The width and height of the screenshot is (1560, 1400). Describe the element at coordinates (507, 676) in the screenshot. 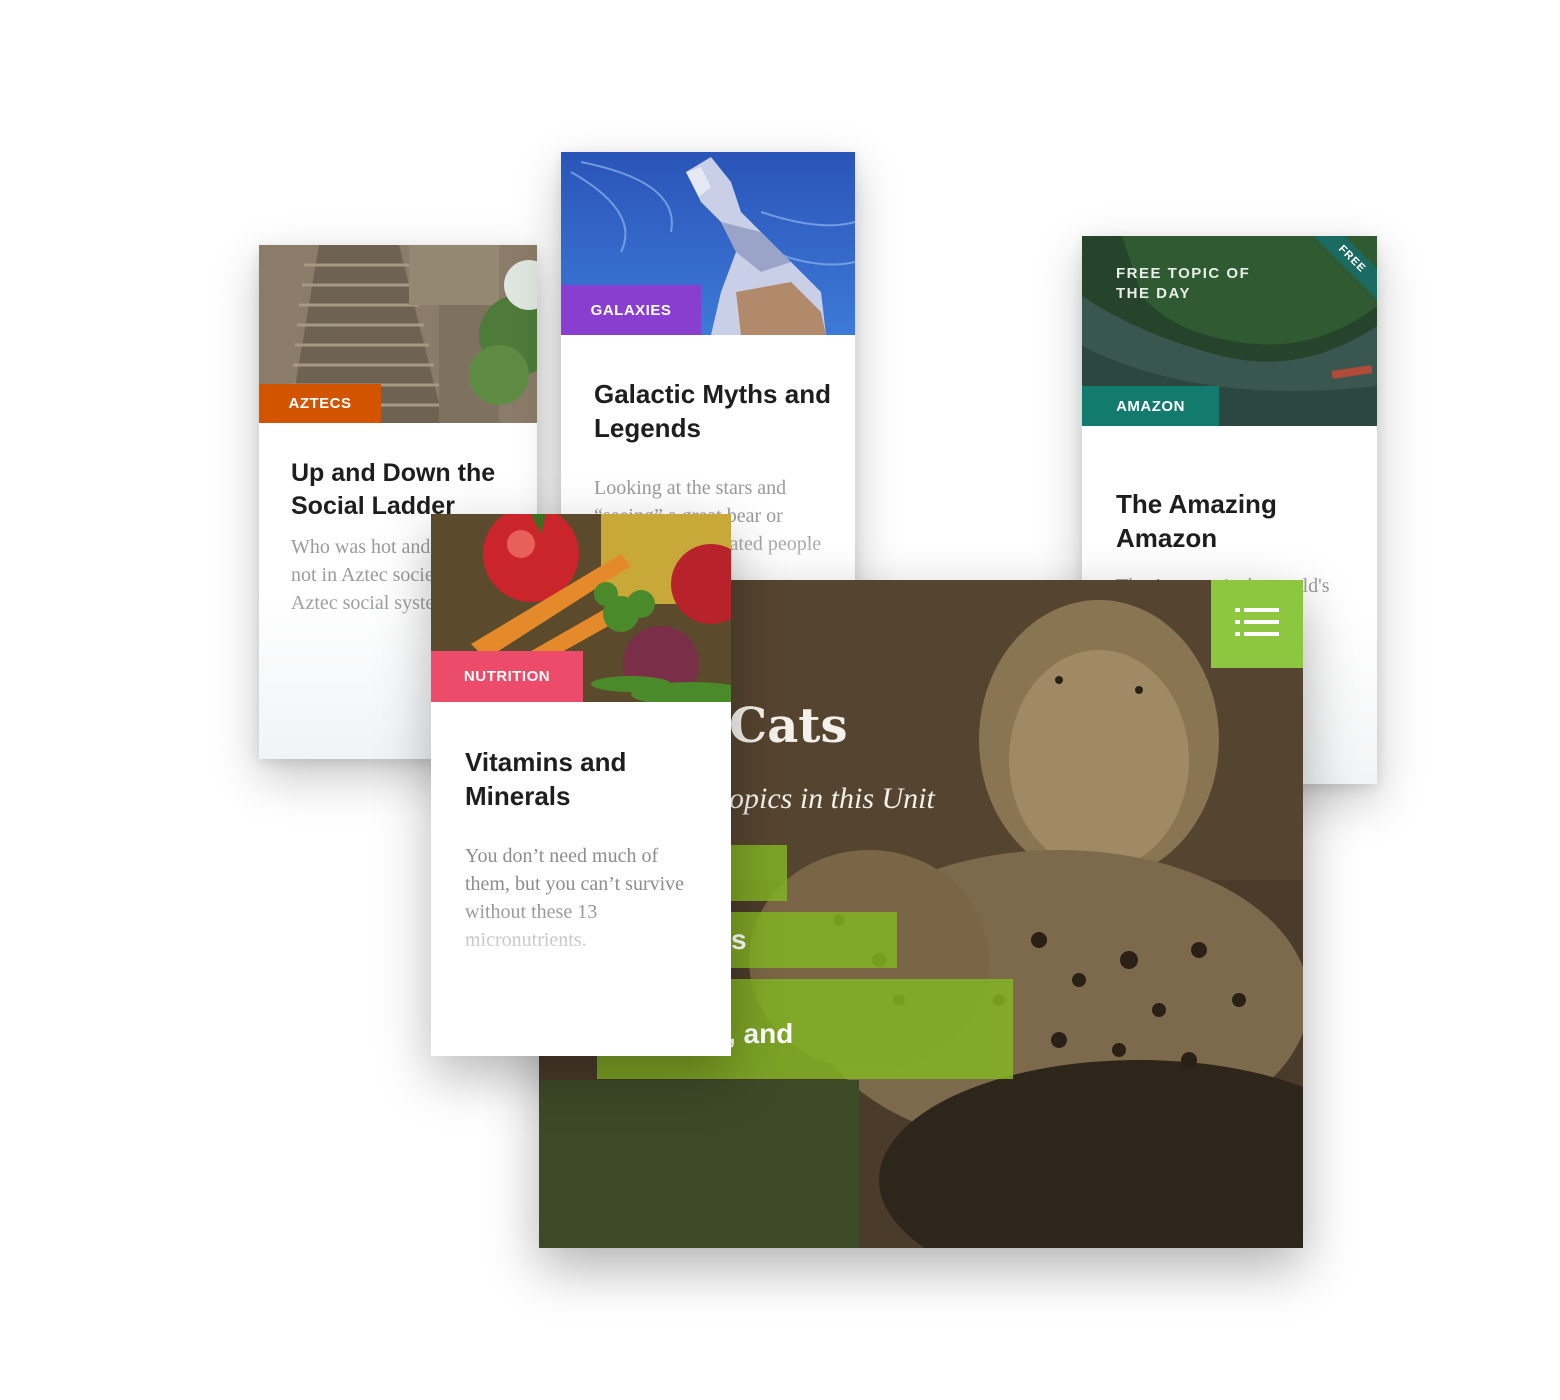

I see `category-tag: NUTRITION` at that location.